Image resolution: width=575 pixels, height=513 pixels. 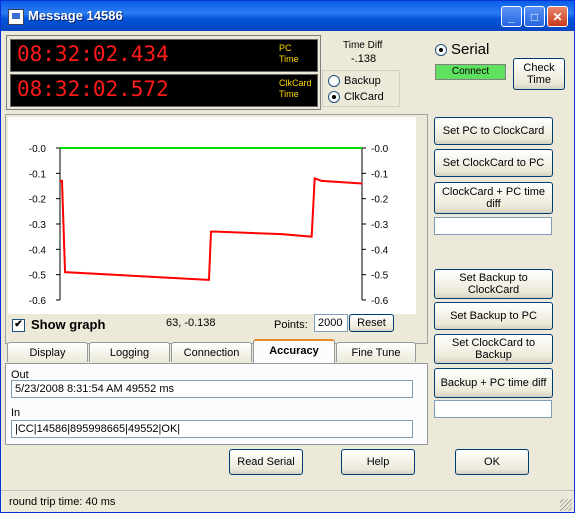 What do you see at coordinates (47, 352) in the screenshot?
I see `tab-display: Display` at bounding box center [47, 352].